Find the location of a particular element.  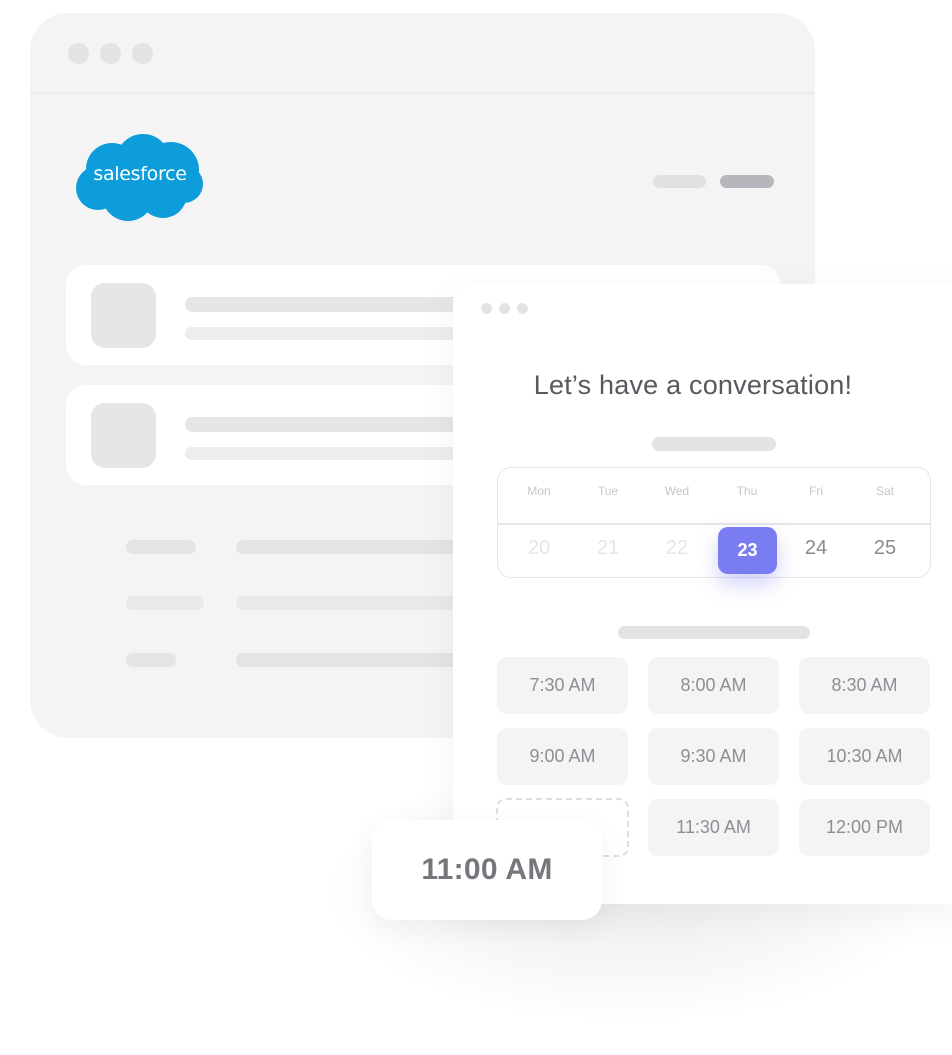

weekday-label: Fri is located at coordinates (816, 491).